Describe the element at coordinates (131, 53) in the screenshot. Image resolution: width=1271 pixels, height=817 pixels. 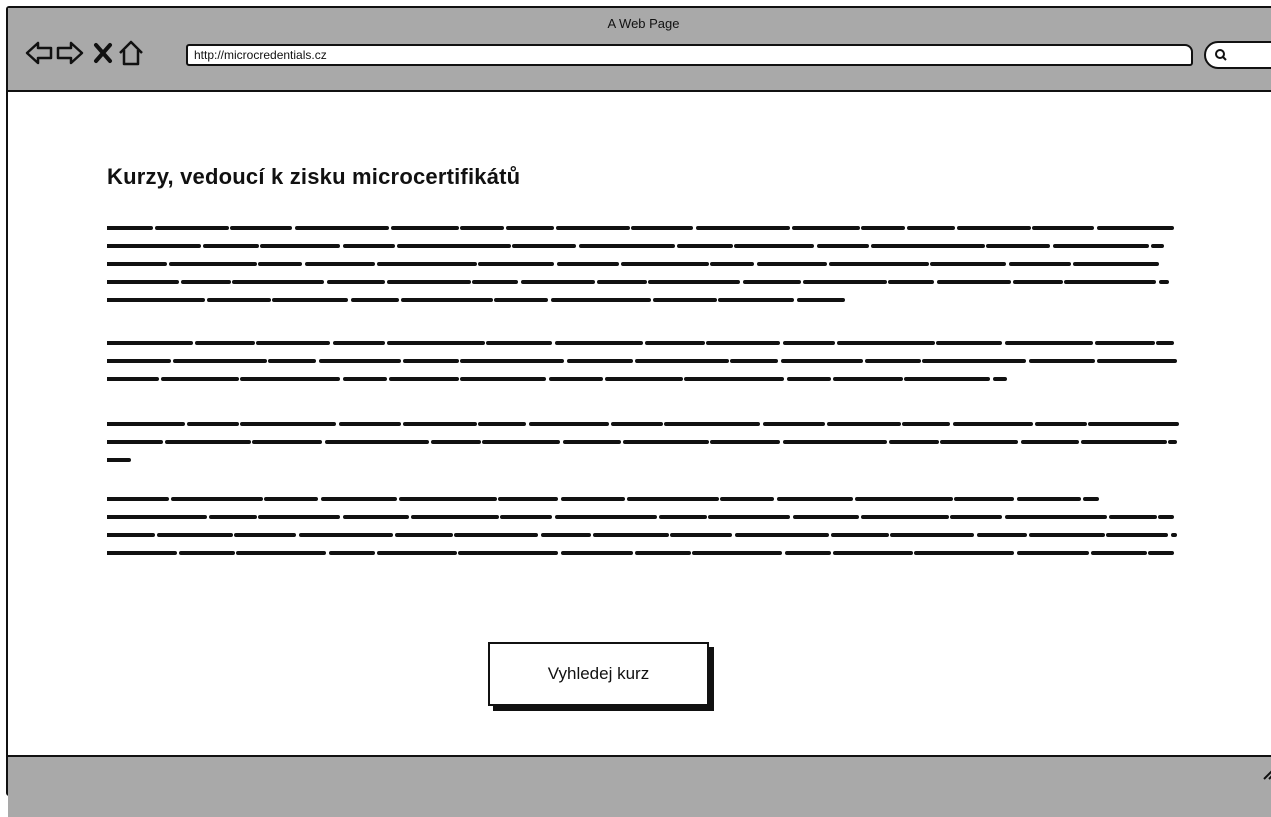
I see `home-icon` at that location.